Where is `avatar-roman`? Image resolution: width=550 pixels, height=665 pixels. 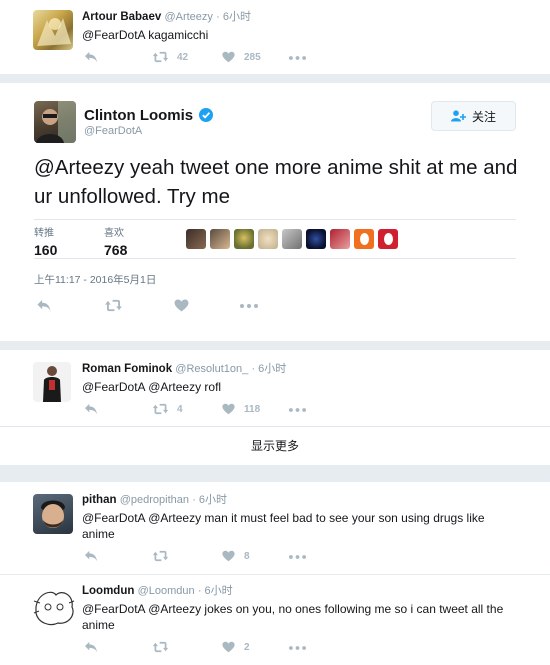
avatar-roman is located at coordinates (52, 382).